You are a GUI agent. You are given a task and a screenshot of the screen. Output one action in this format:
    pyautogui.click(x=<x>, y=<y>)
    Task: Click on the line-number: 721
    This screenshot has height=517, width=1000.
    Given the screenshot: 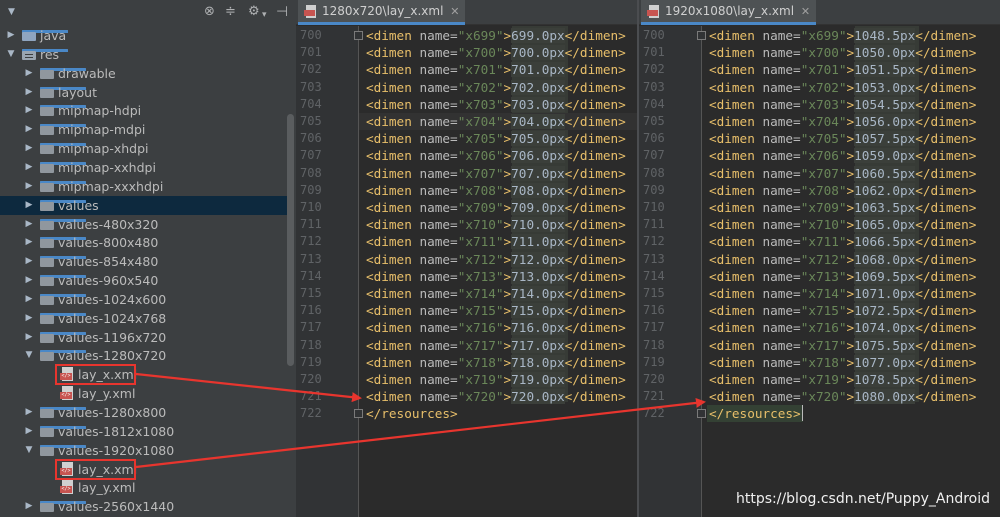 What is the action you would take?
    pyautogui.click(x=311, y=396)
    